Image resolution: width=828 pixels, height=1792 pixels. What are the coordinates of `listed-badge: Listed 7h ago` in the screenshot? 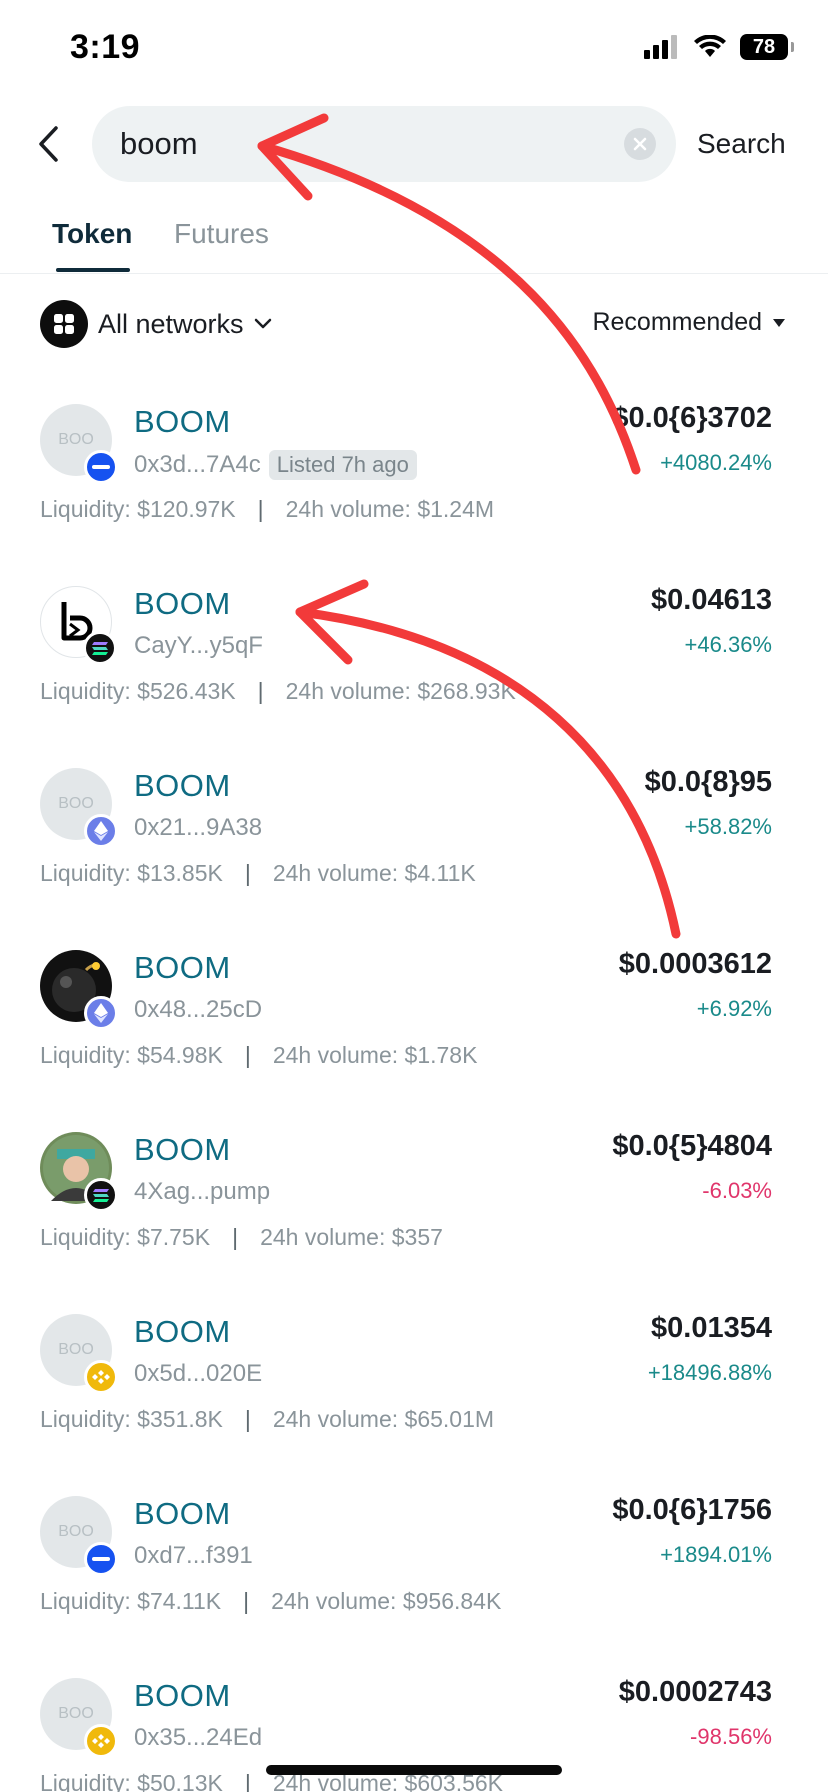 It's located at (342, 465).